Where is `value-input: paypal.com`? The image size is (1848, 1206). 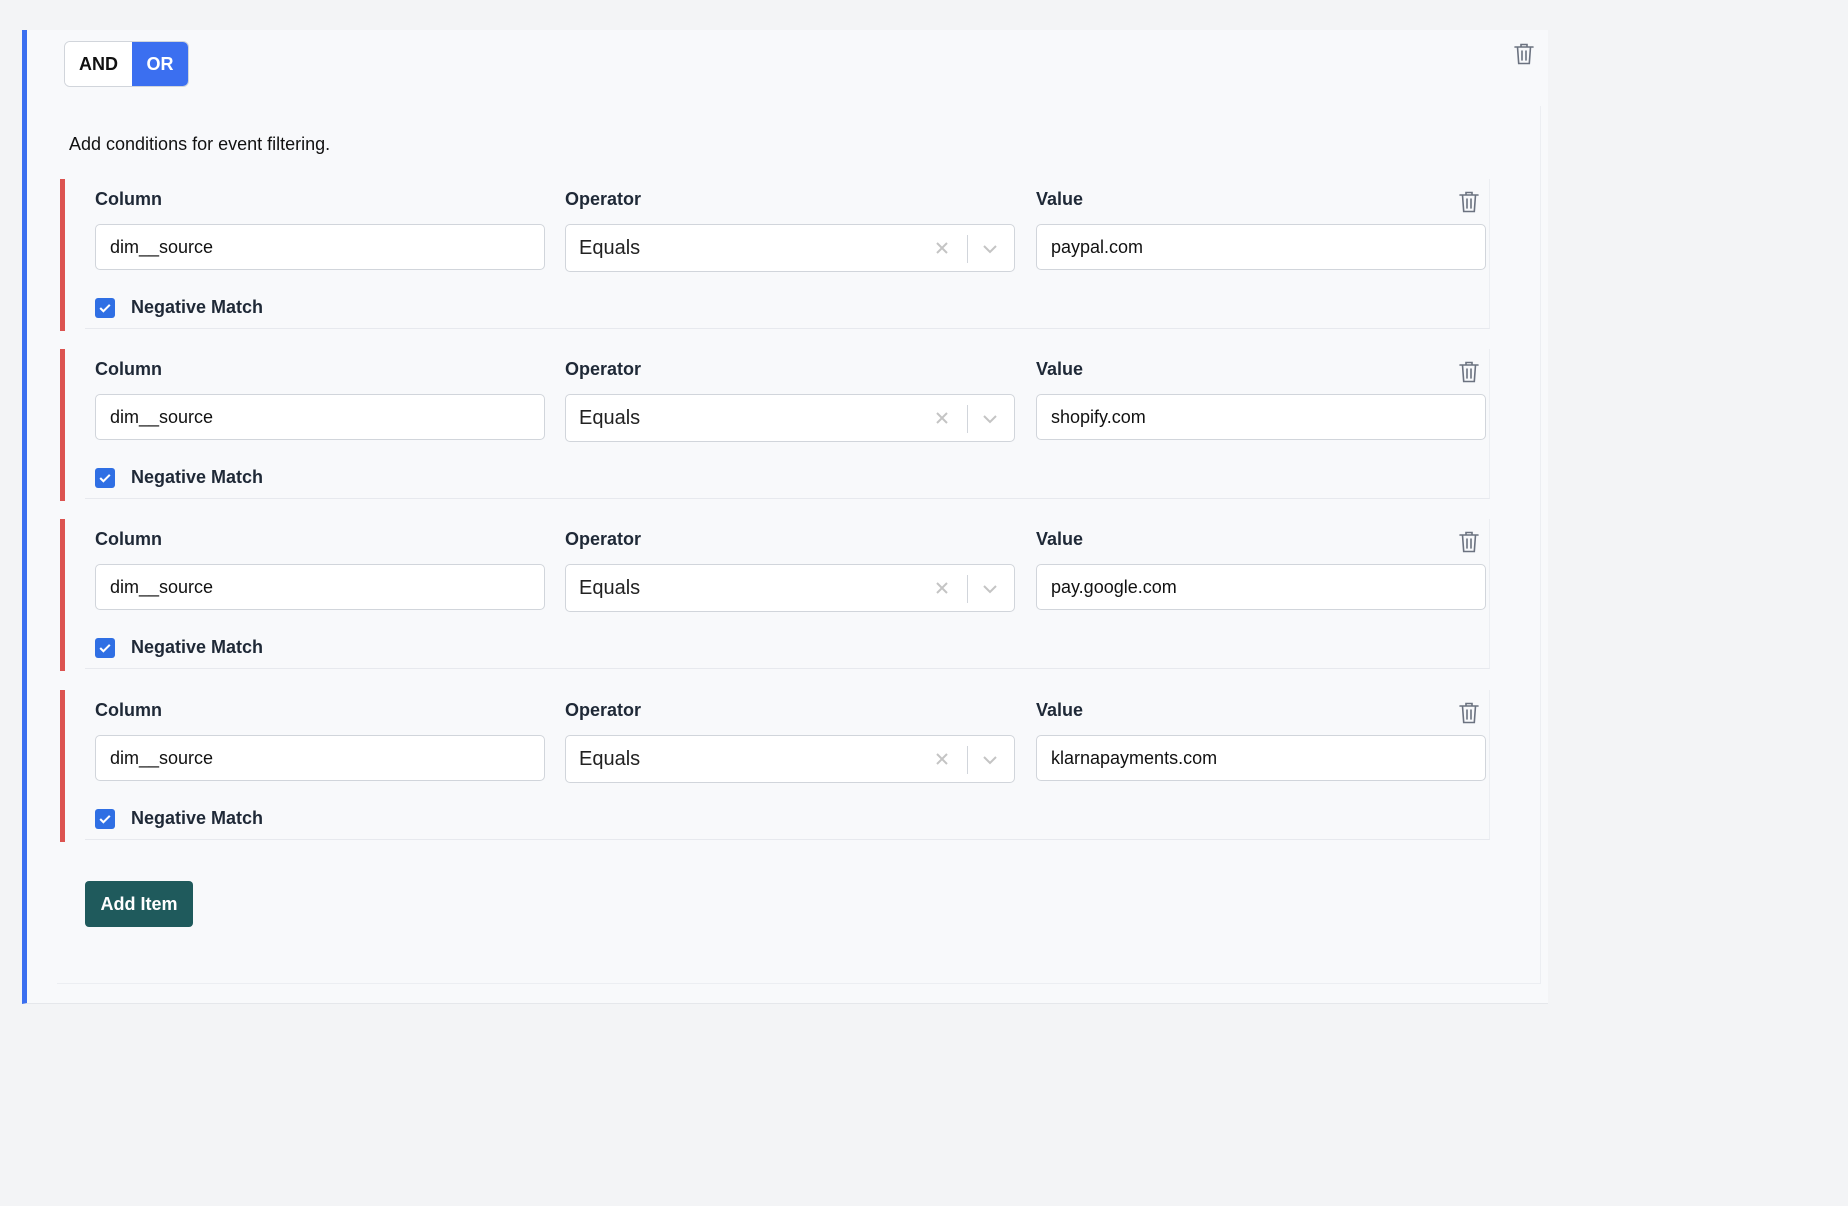
value-input: paypal.com is located at coordinates (1261, 247).